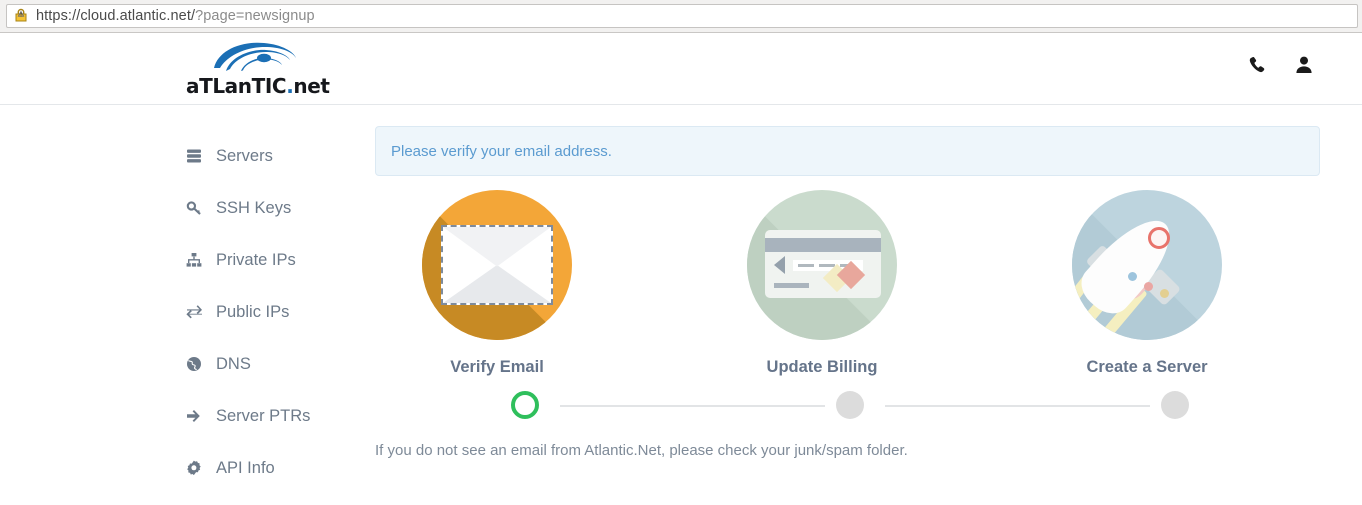 Image resolution: width=1362 pixels, height=505 pixels. I want to click on sidebar-item-label: Public IPs, so click(253, 311).